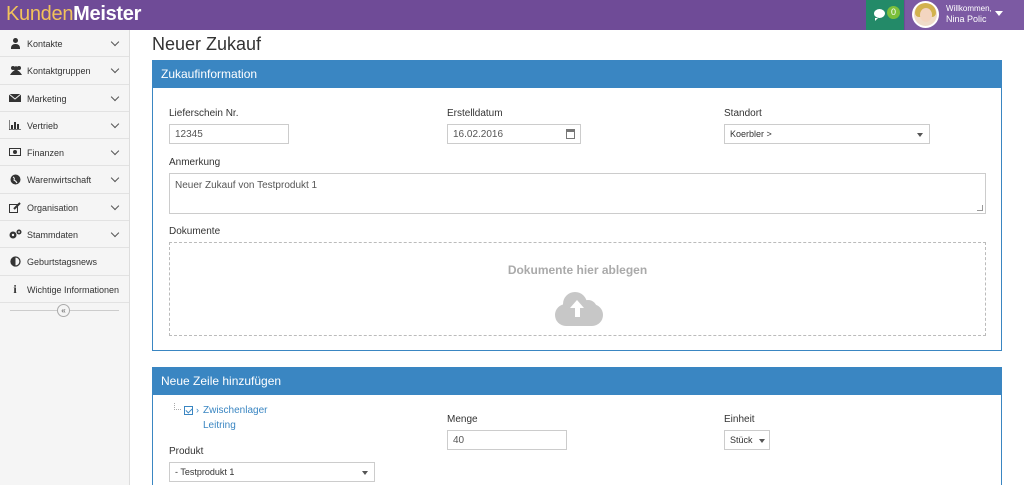 This screenshot has height=485, width=1024. I want to click on delivery-note-input: 12345, so click(229, 134).